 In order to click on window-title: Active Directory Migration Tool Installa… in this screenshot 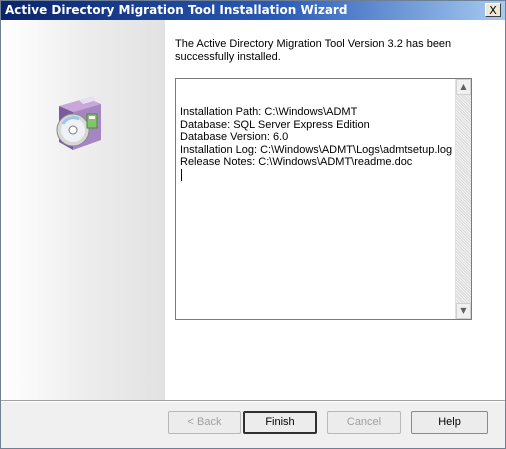, I will do `click(176, 10)`.